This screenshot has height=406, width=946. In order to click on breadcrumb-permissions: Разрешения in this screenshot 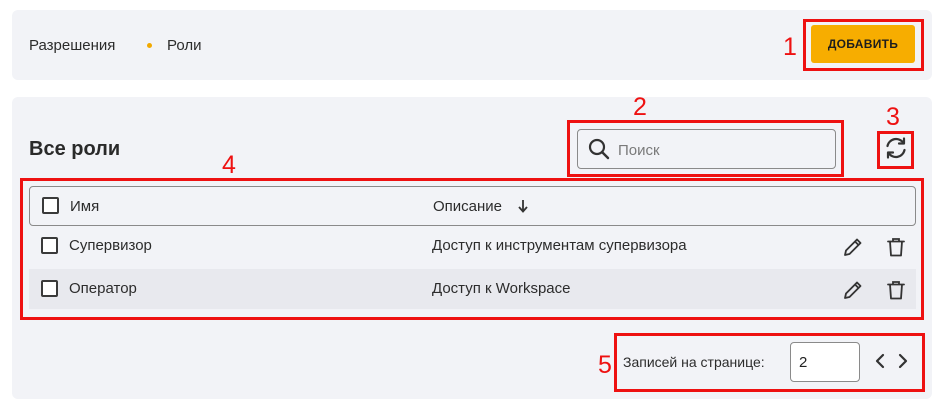, I will do `click(72, 45)`.